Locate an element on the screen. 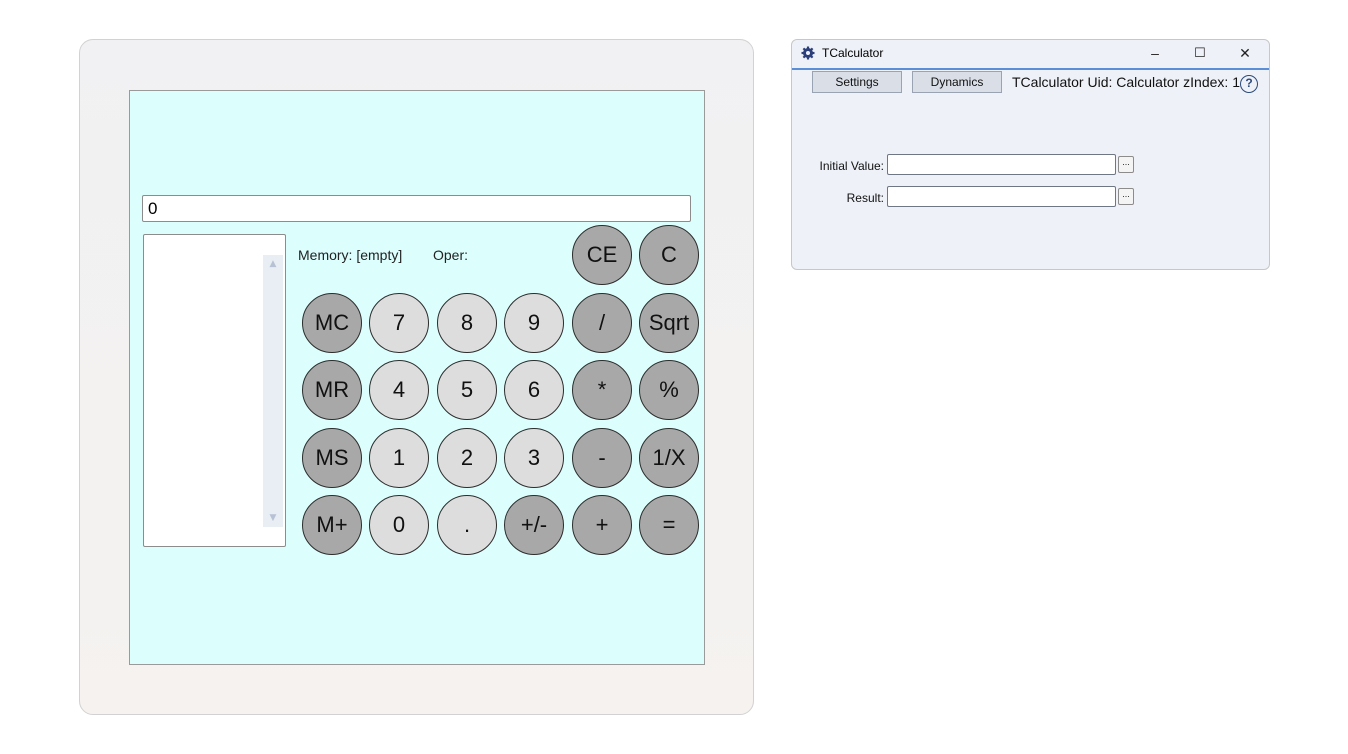 The image size is (1348, 754). digit-6-button: 6 is located at coordinates (534, 390).